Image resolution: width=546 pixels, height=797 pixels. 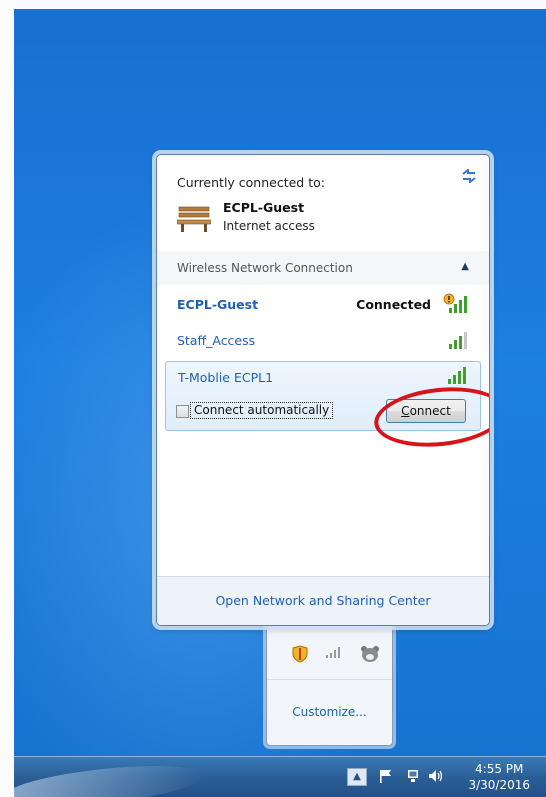 What do you see at coordinates (436, 778) in the screenshot?
I see `volume-icon` at bounding box center [436, 778].